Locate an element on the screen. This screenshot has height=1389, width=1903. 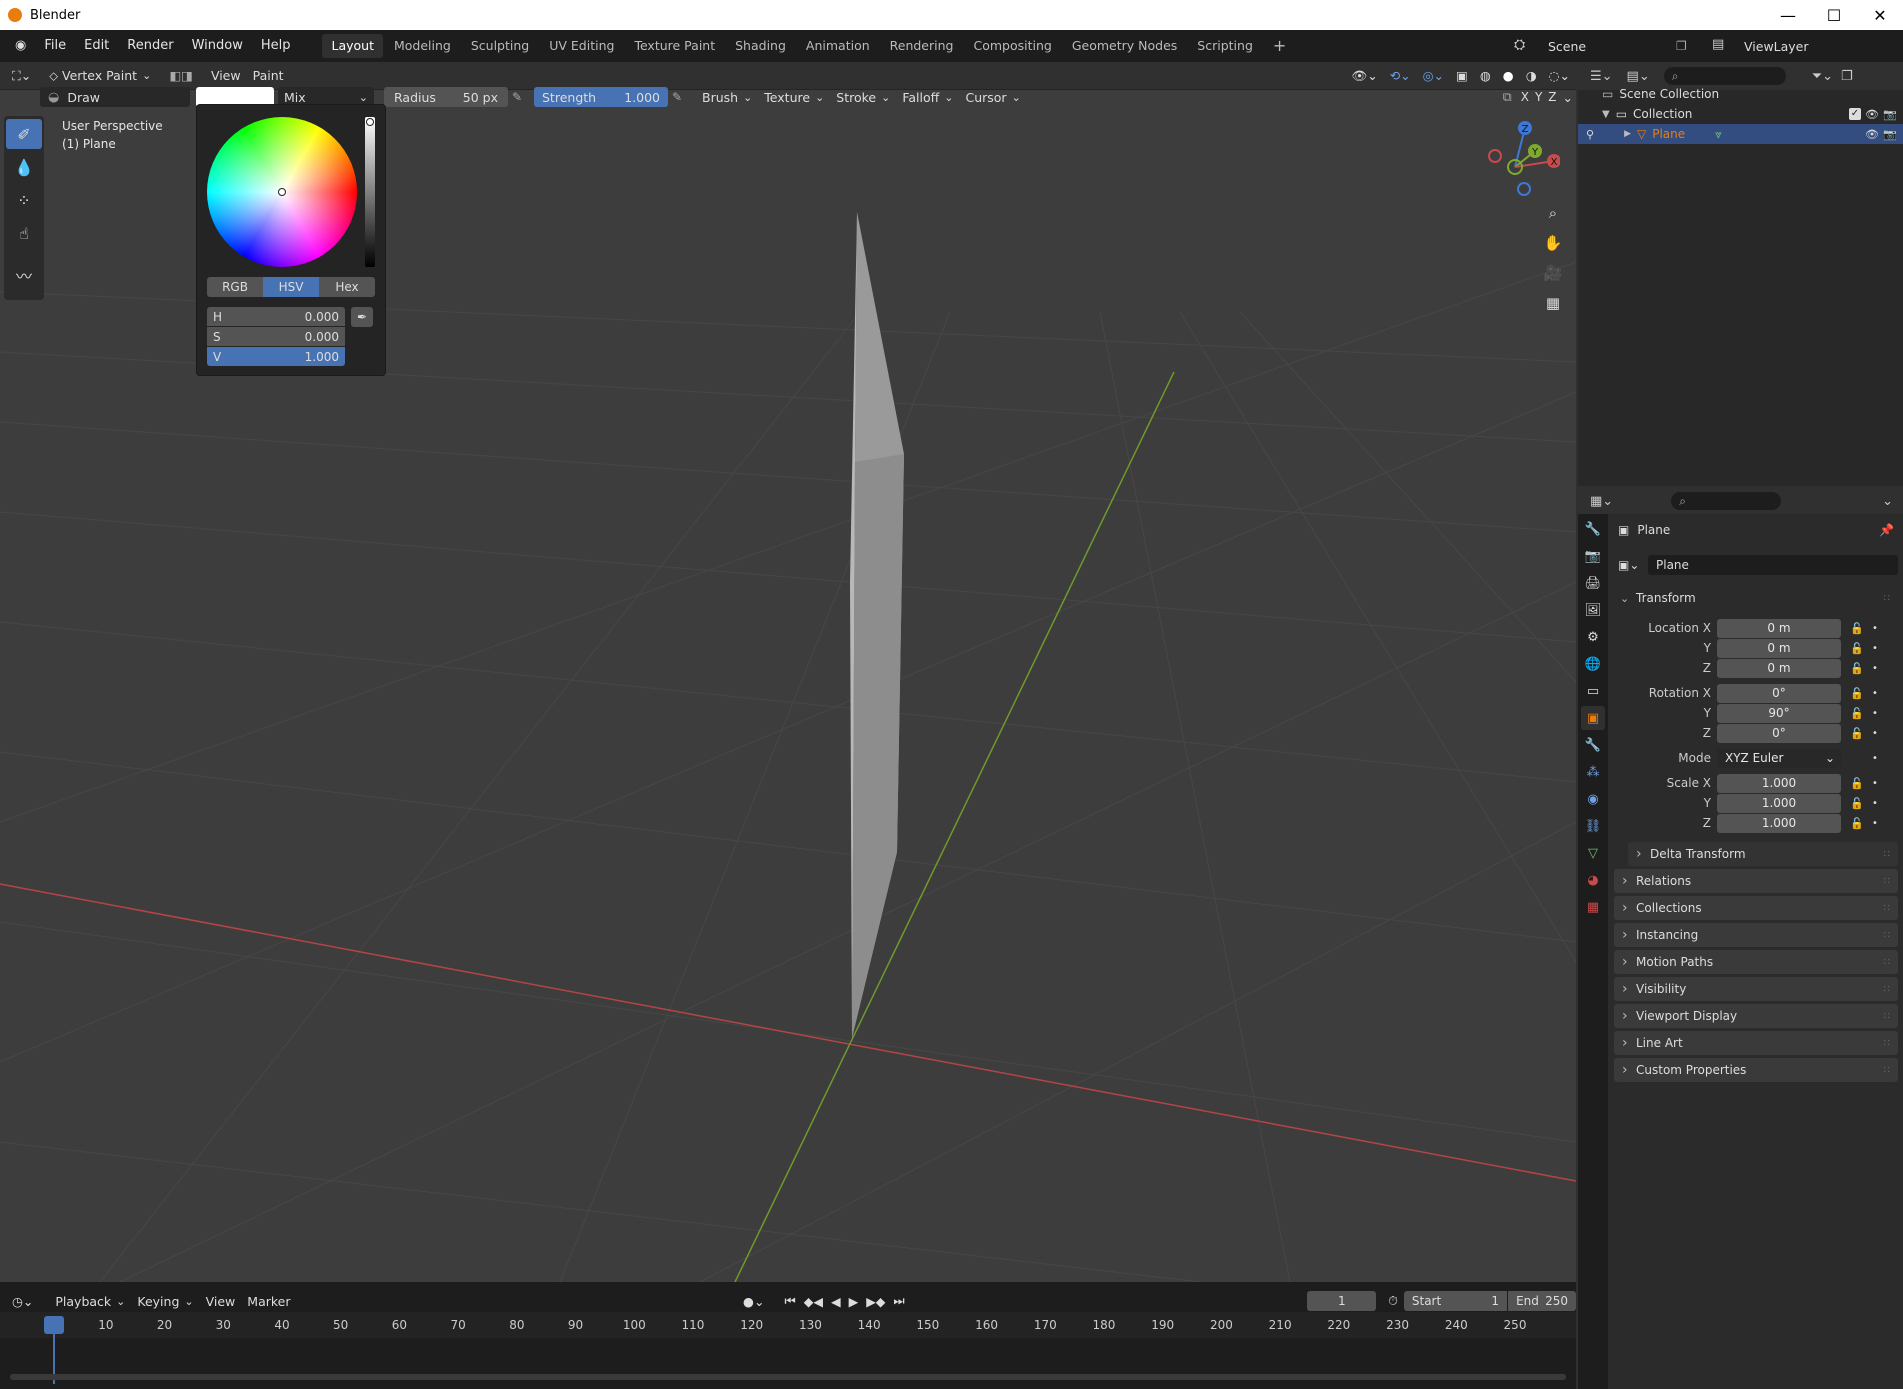
mode-tab-rgb: RGB is located at coordinates (235, 287).